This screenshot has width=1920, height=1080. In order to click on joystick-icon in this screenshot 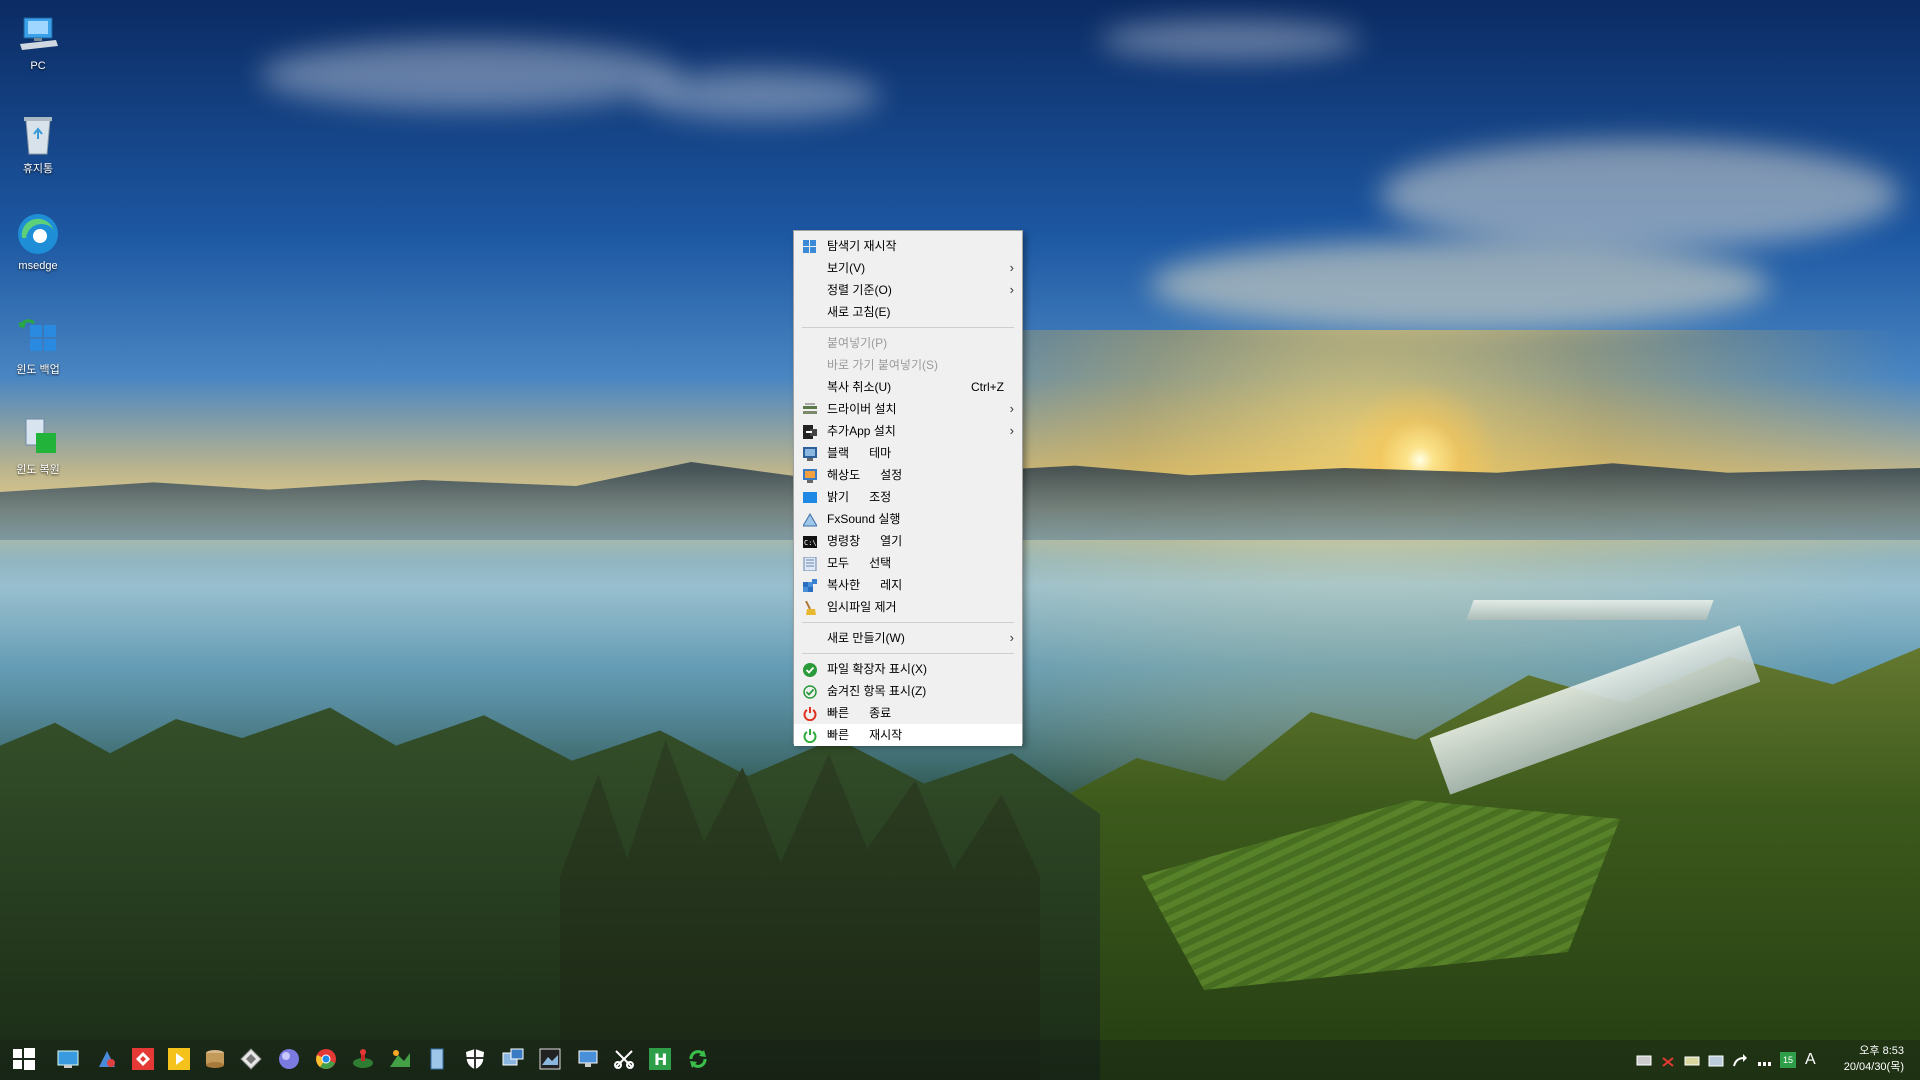, I will do `click(363, 1059)`.